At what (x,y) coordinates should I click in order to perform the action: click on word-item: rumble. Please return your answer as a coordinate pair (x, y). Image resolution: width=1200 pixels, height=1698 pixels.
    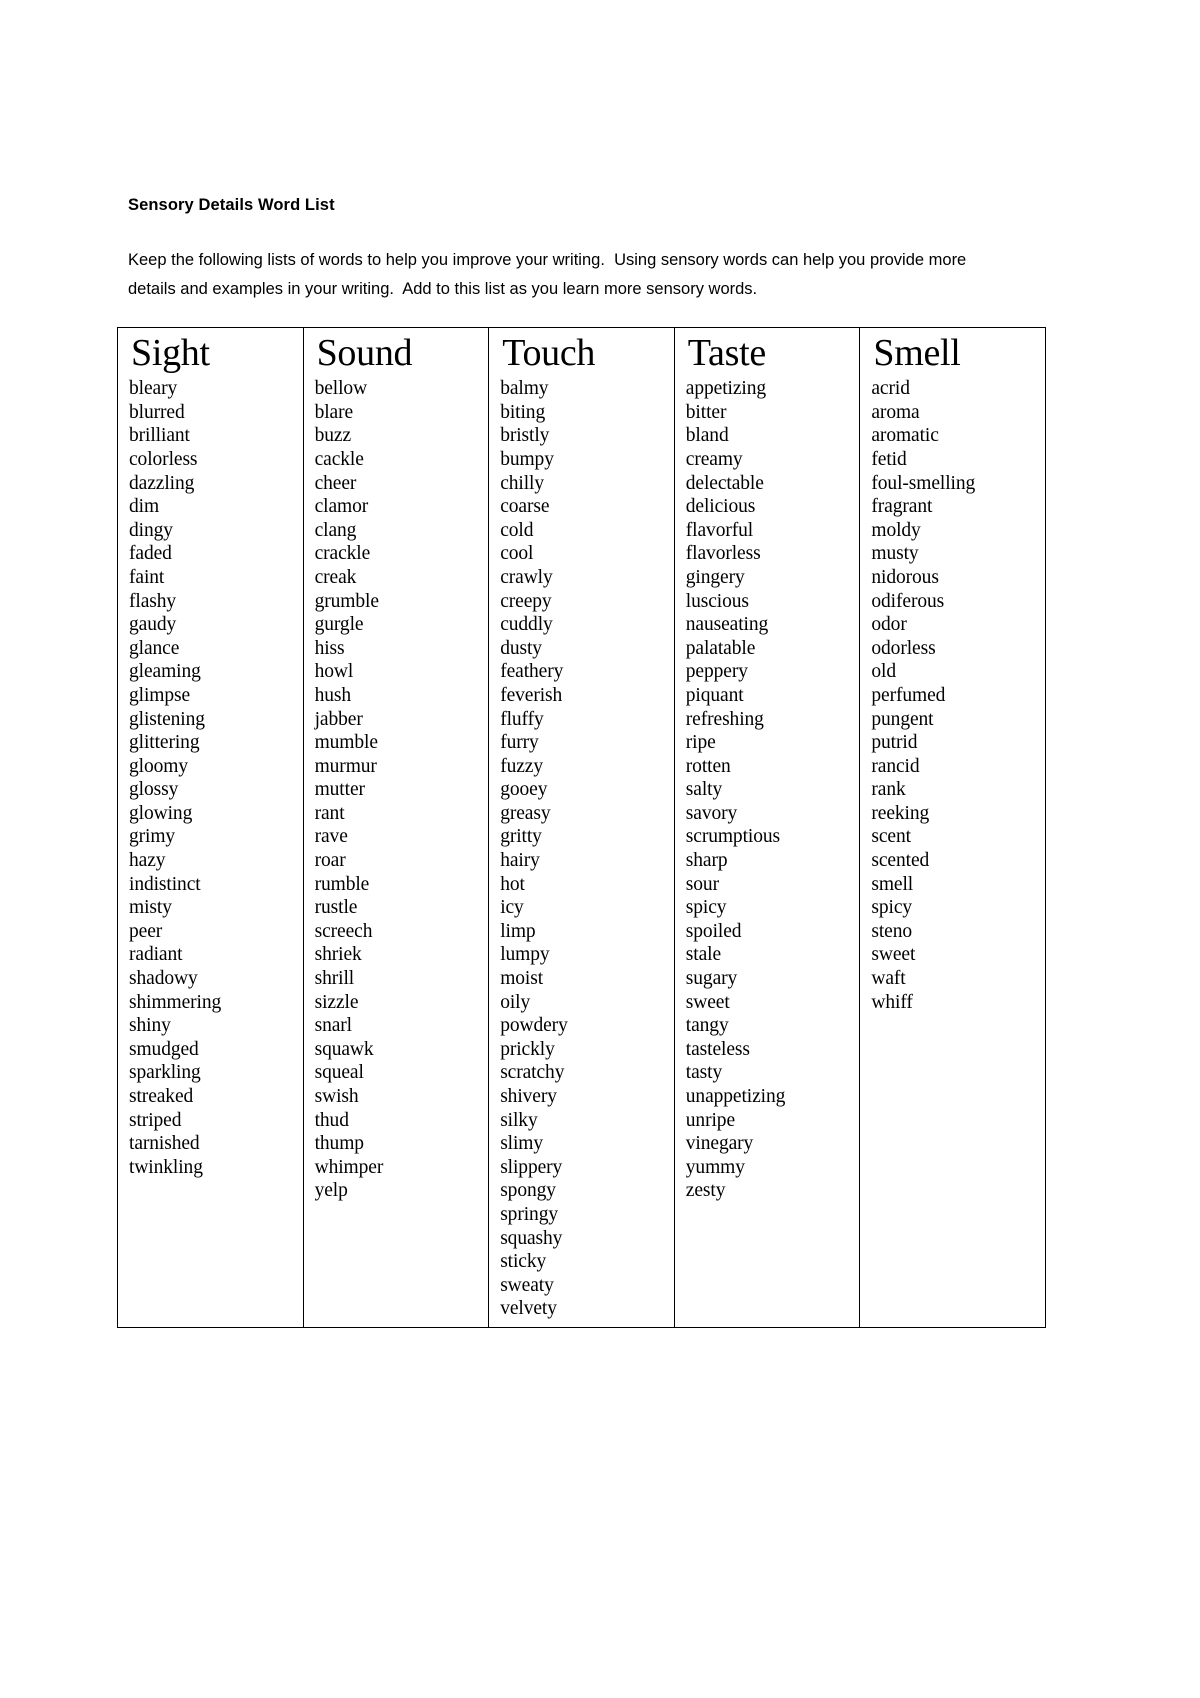
    Looking at the image, I should click on (342, 884).